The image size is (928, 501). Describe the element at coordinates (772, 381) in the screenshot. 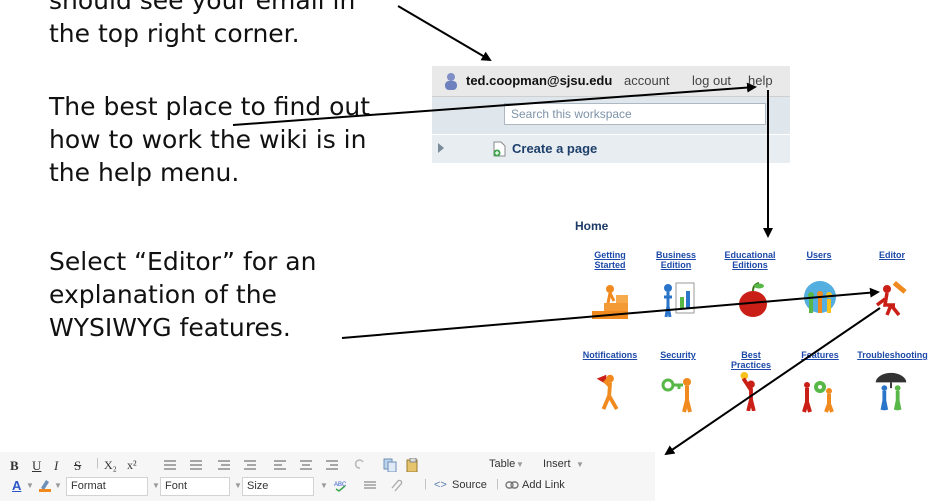

I see `arrow-editor-to-toolbar` at that location.